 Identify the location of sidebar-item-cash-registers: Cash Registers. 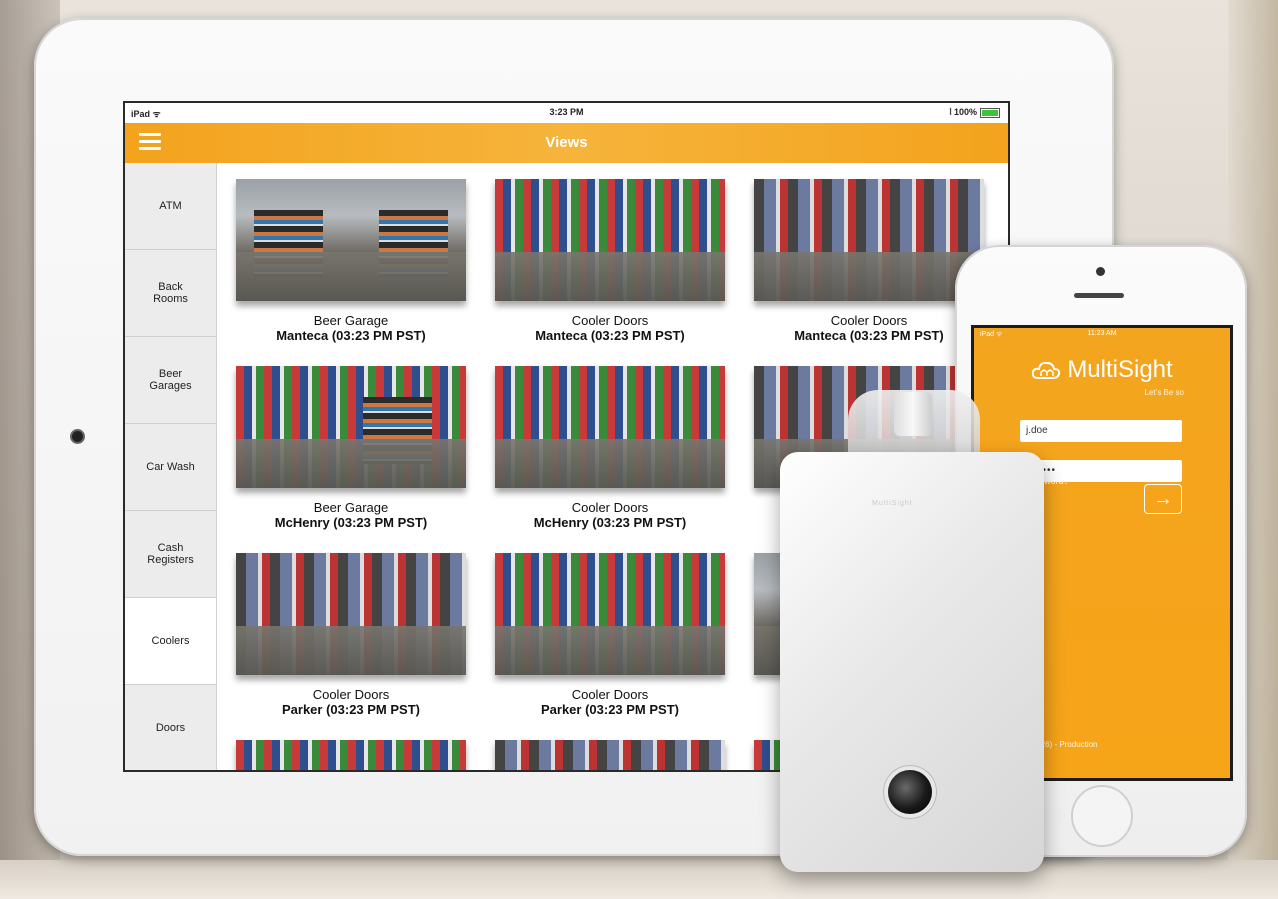
(170, 554).